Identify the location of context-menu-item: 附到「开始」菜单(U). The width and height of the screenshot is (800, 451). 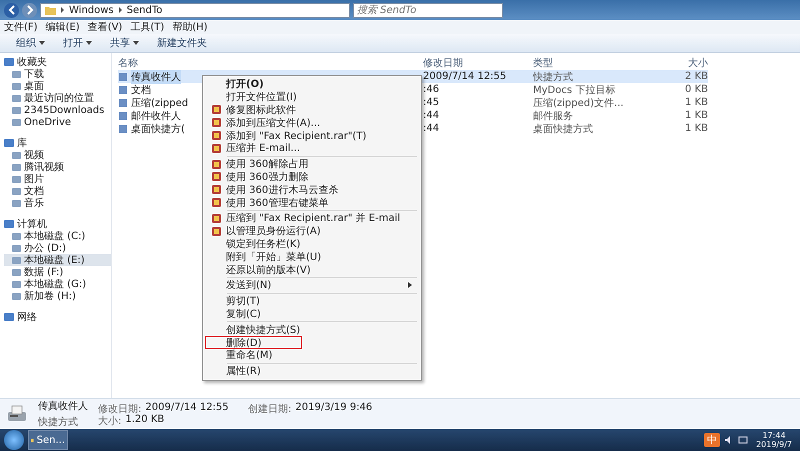
(312, 257).